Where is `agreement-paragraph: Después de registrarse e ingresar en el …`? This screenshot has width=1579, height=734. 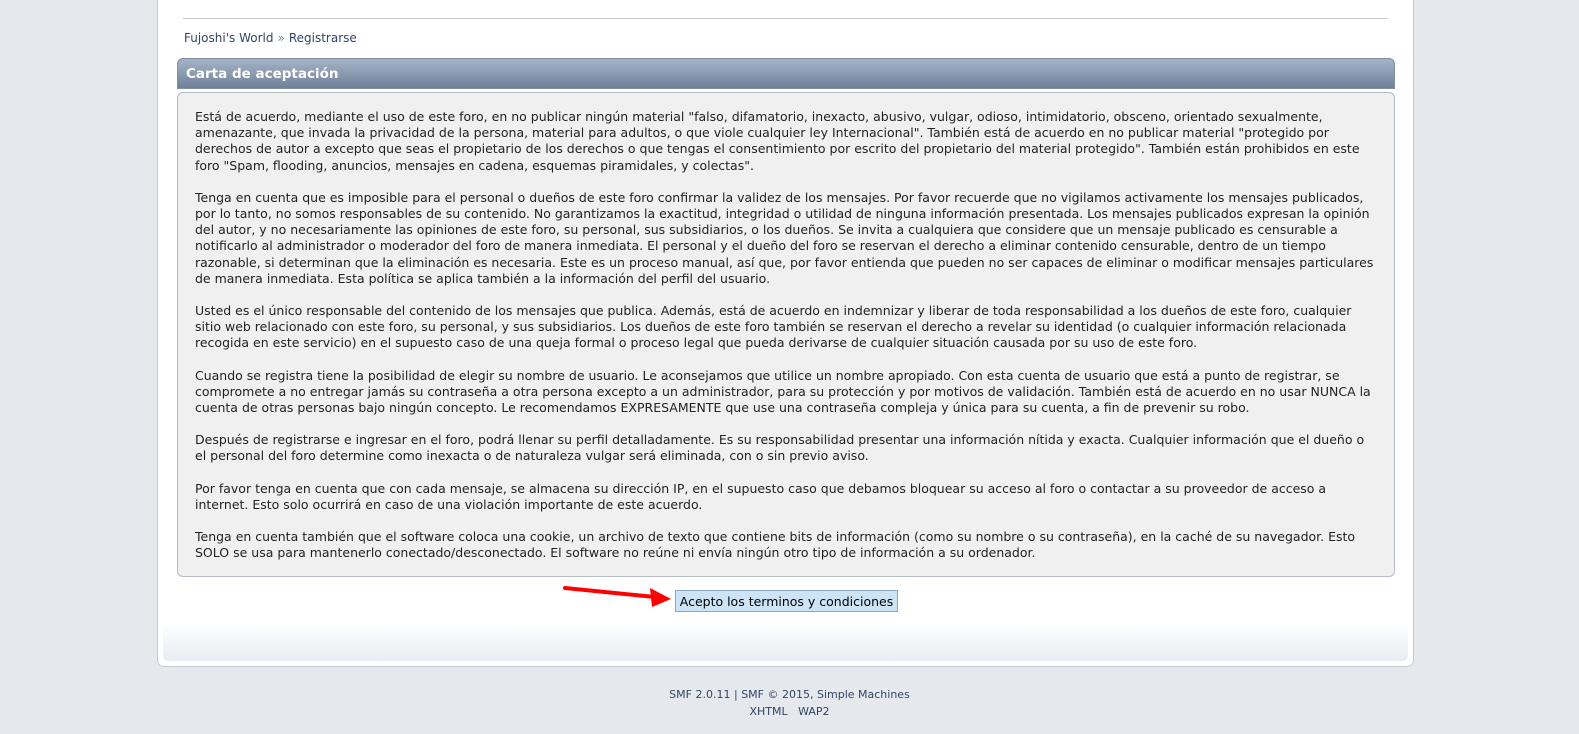 agreement-paragraph: Después de registrarse e ingresar en el … is located at coordinates (780, 448).